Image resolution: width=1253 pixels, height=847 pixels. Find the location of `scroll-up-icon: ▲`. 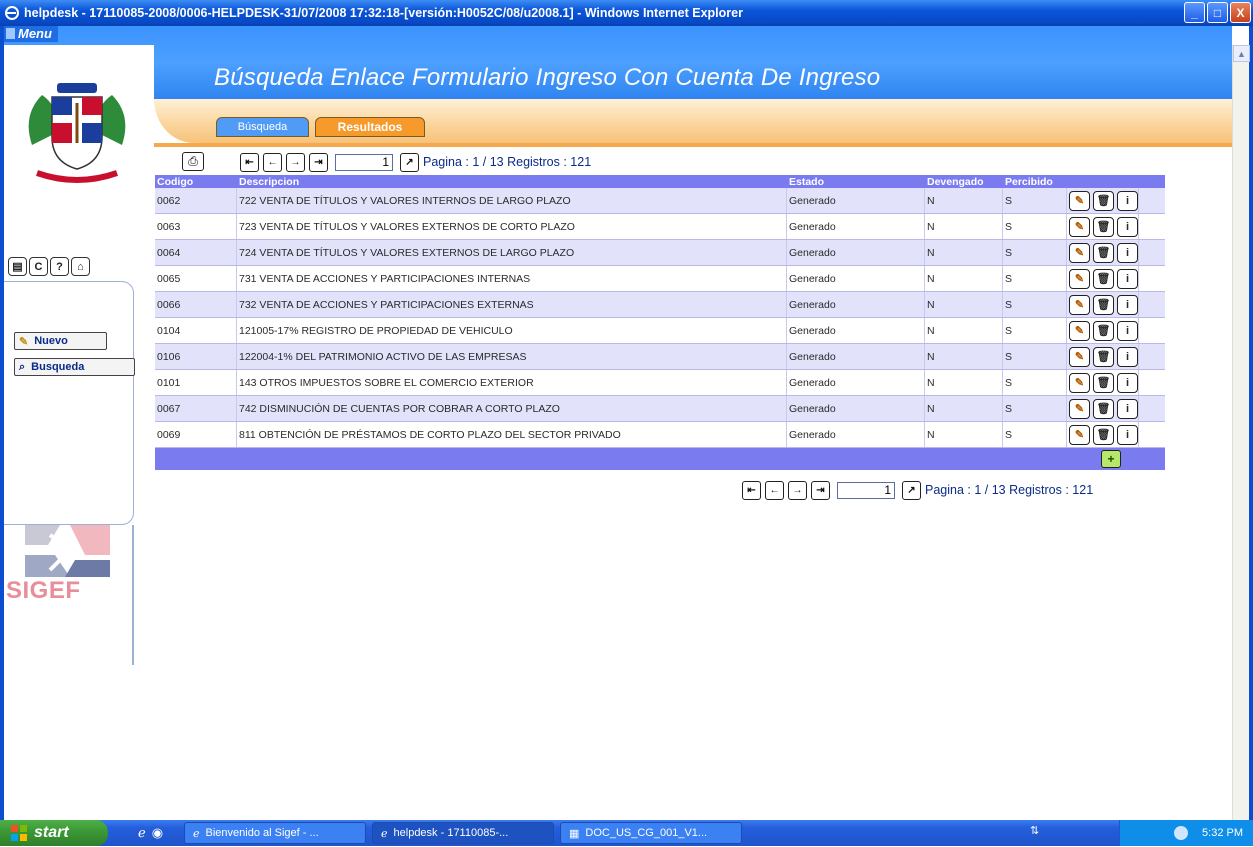

scroll-up-icon: ▲ is located at coordinates (1241, 53).